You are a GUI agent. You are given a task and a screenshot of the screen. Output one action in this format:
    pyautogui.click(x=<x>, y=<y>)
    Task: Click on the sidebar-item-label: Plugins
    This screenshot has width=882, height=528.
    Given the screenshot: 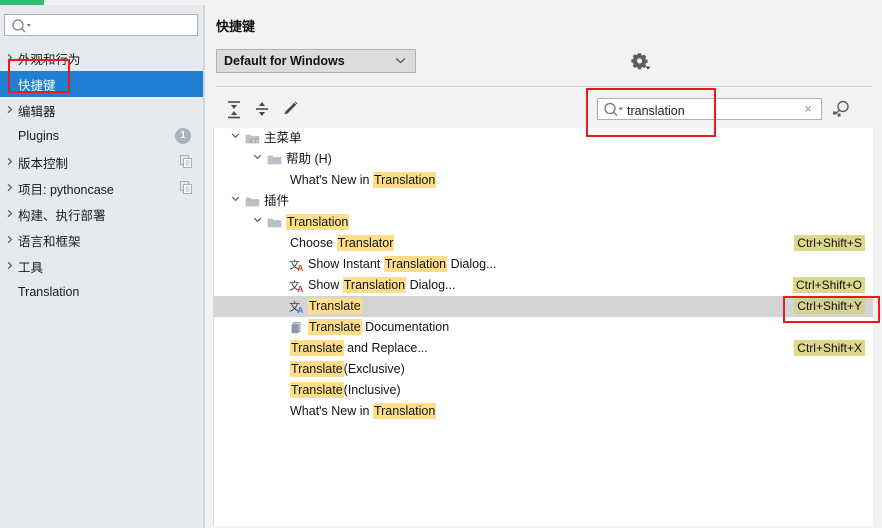 What is the action you would take?
    pyautogui.click(x=38, y=136)
    